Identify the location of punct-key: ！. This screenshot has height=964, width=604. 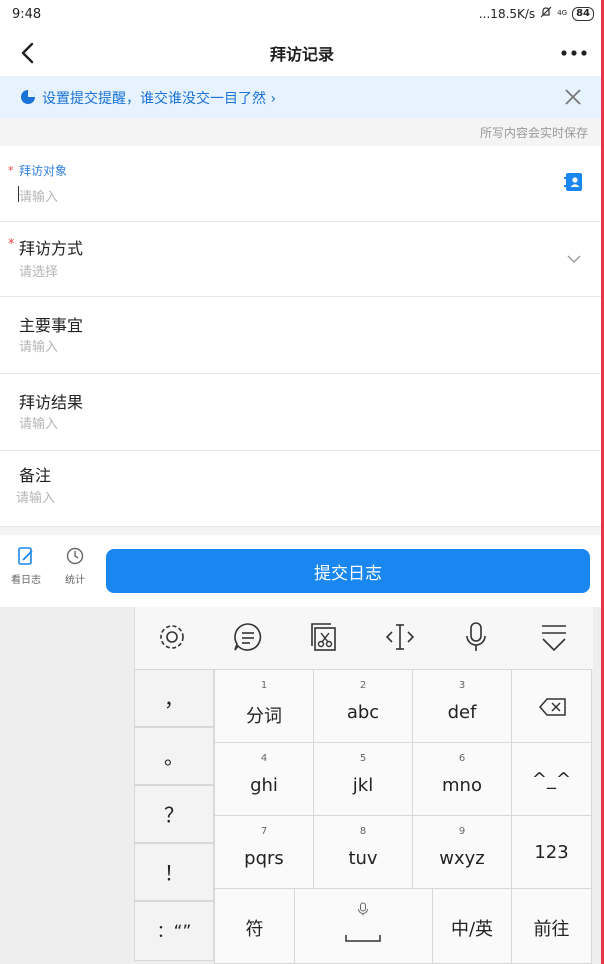
(174, 872).